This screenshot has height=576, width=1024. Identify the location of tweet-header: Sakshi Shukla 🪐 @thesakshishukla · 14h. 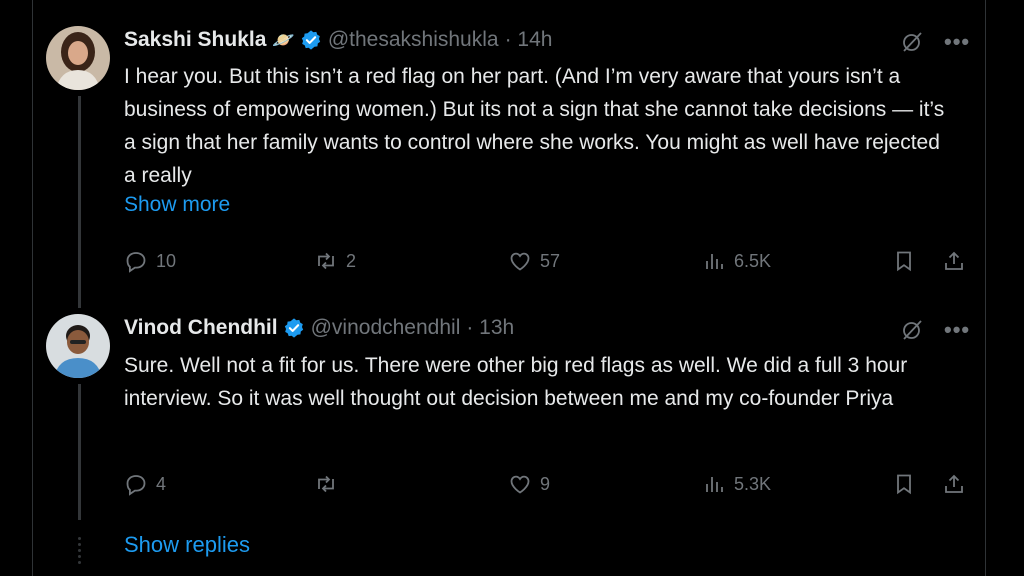
(338, 40).